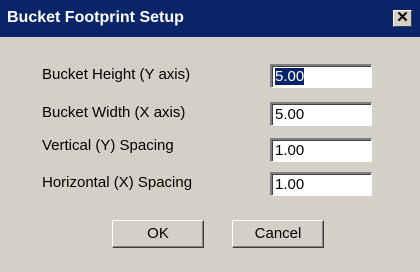  Describe the element at coordinates (158, 234) in the screenshot. I see `ok-button: OK` at that location.